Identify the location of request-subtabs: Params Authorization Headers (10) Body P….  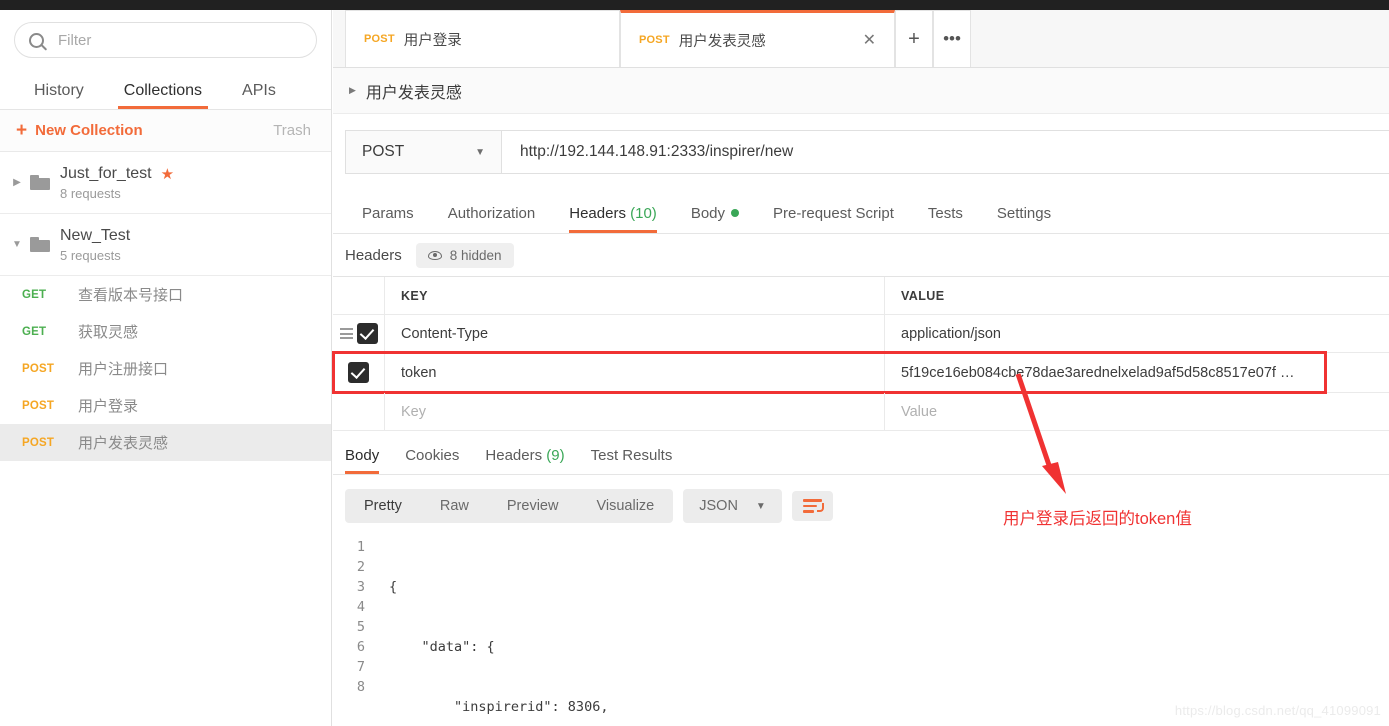
(861, 212).